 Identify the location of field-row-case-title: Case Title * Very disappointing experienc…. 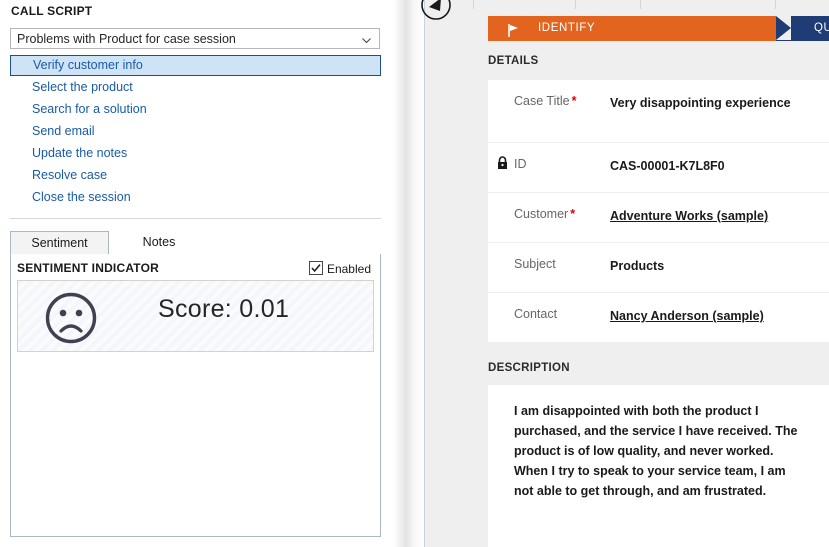
(658, 111).